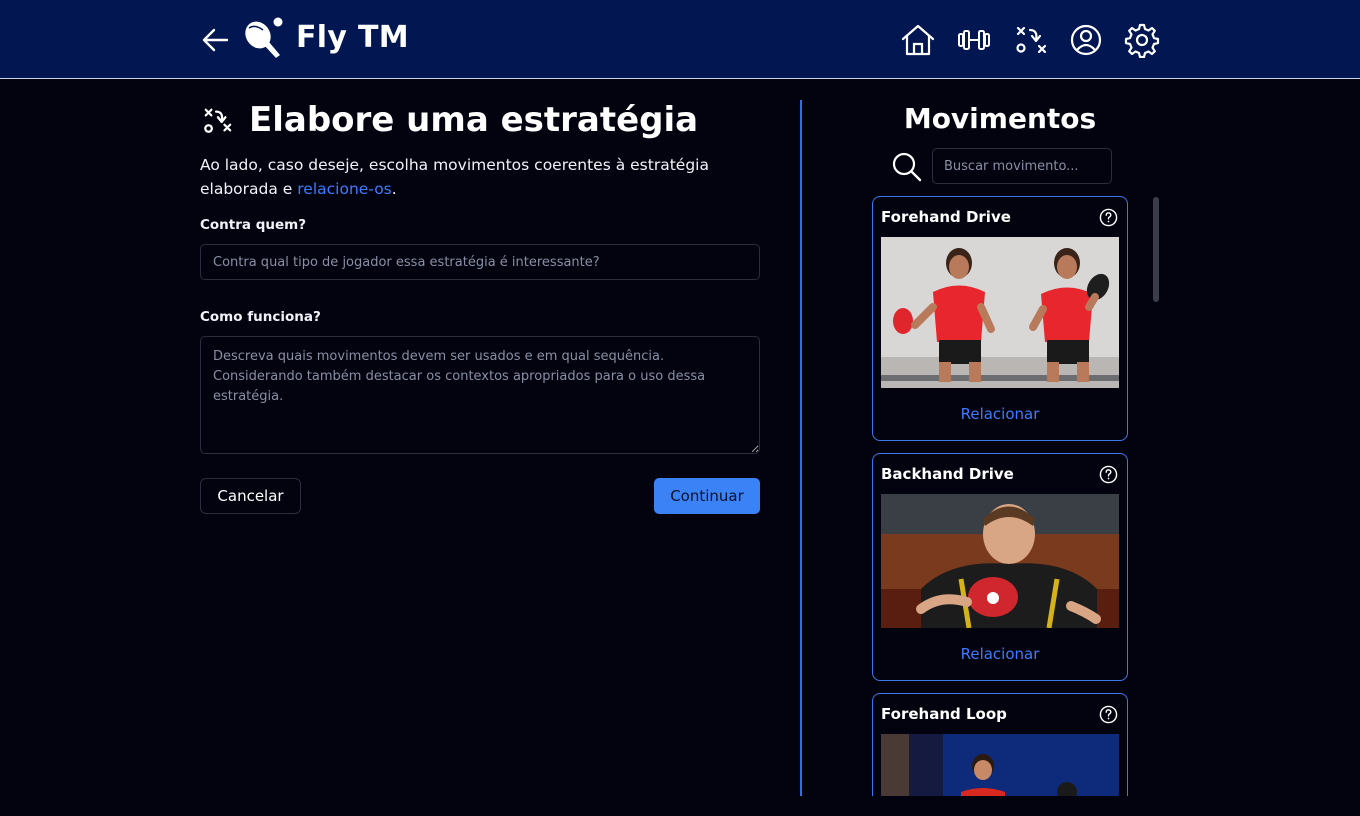 Image resolution: width=1360 pixels, height=816 pixels. I want to click on back-button, so click(215, 40).